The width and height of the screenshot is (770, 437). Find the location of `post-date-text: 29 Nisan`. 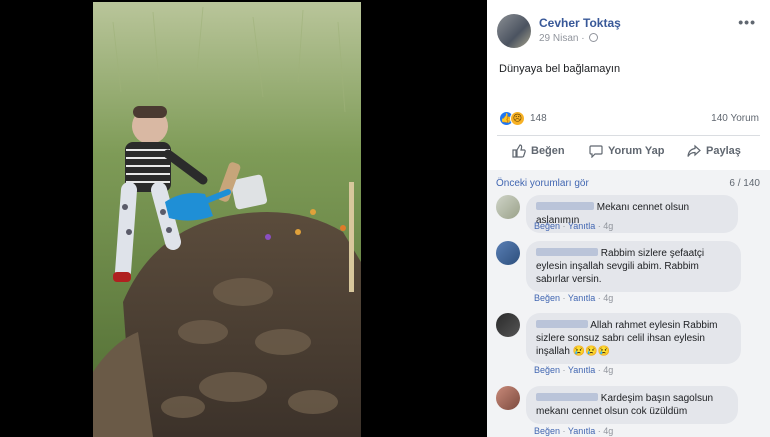

post-date-text: 29 Nisan is located at coordinates (558, 38).